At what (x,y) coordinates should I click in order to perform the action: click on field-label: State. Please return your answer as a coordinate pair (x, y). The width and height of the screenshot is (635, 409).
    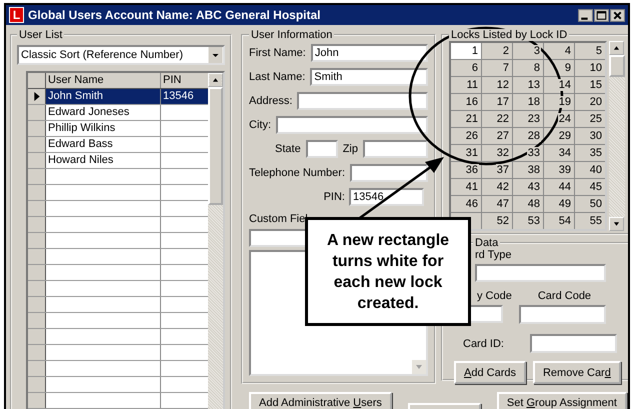
    Looking at the image, I should click on (288, 149).